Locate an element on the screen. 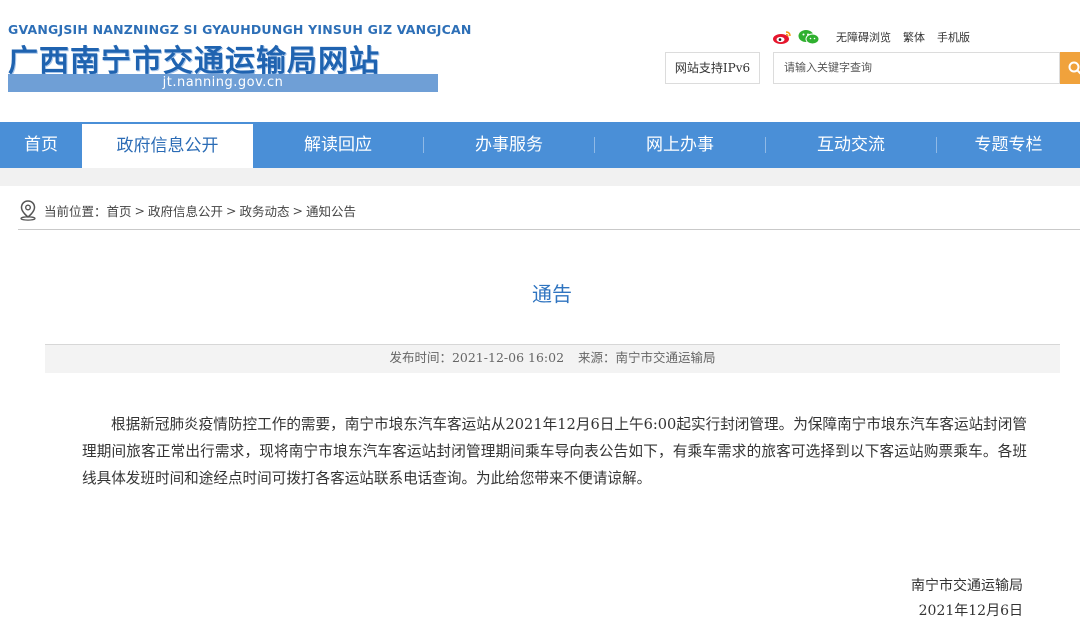 The height and width of the screenshot is (638, 1080). nav-shadow-strip is located at coordinates (540, 177).